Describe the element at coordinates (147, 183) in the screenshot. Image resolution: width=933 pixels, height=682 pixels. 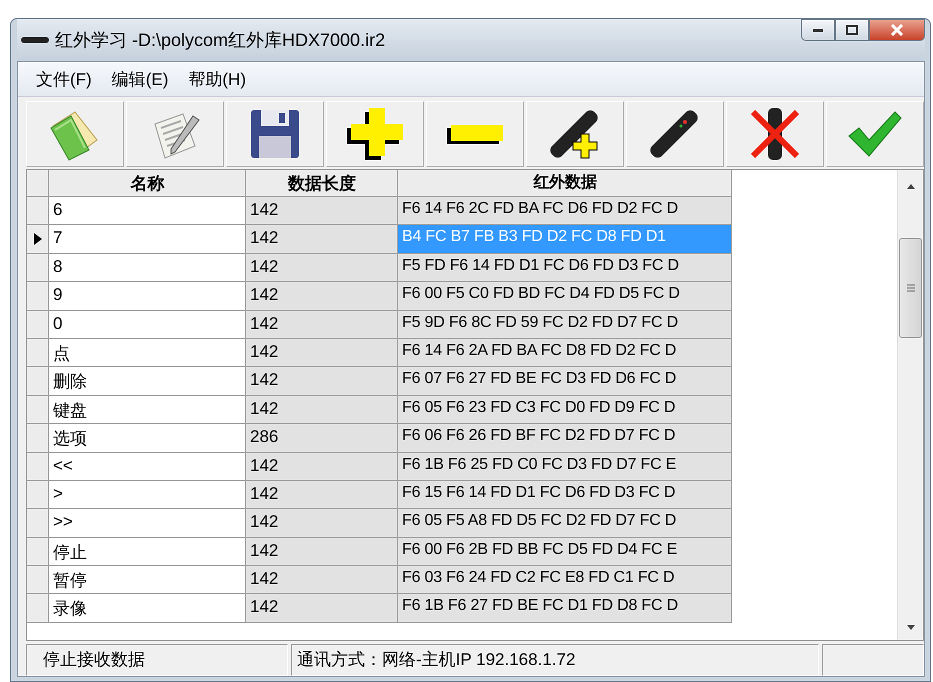
I see `column-header: 名称` at that location.